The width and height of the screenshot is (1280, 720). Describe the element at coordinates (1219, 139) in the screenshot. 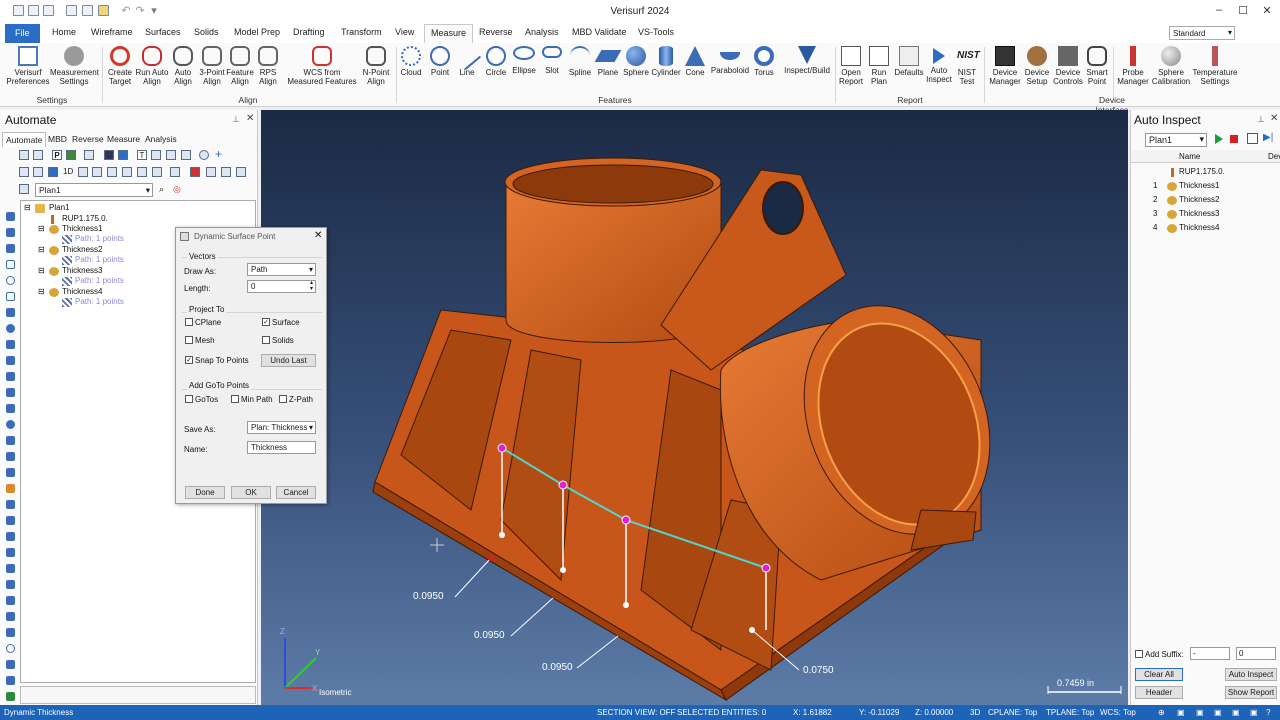

I see `play-icon` at that location.